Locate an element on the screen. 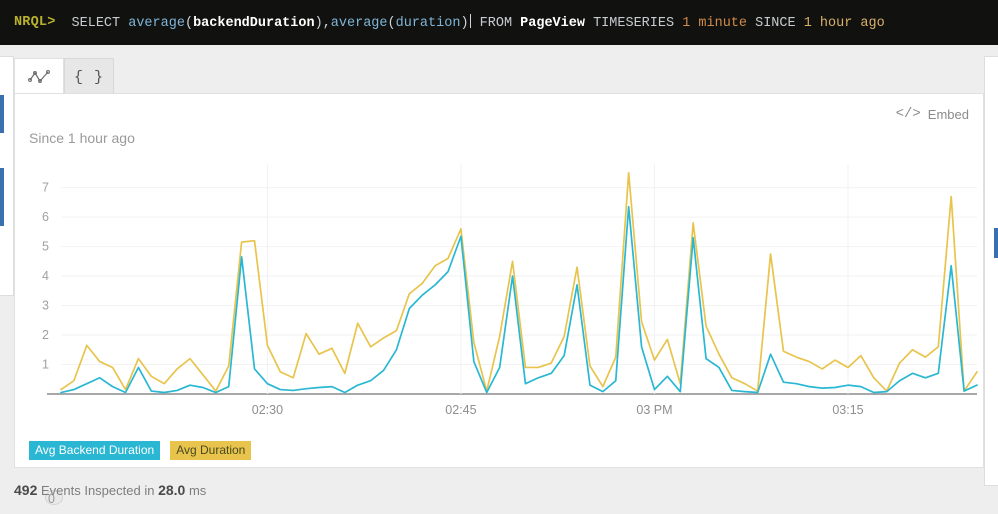 The height and width of the screenshot is (514, 998). line-chart-icon is located at coordinates (39, 77).